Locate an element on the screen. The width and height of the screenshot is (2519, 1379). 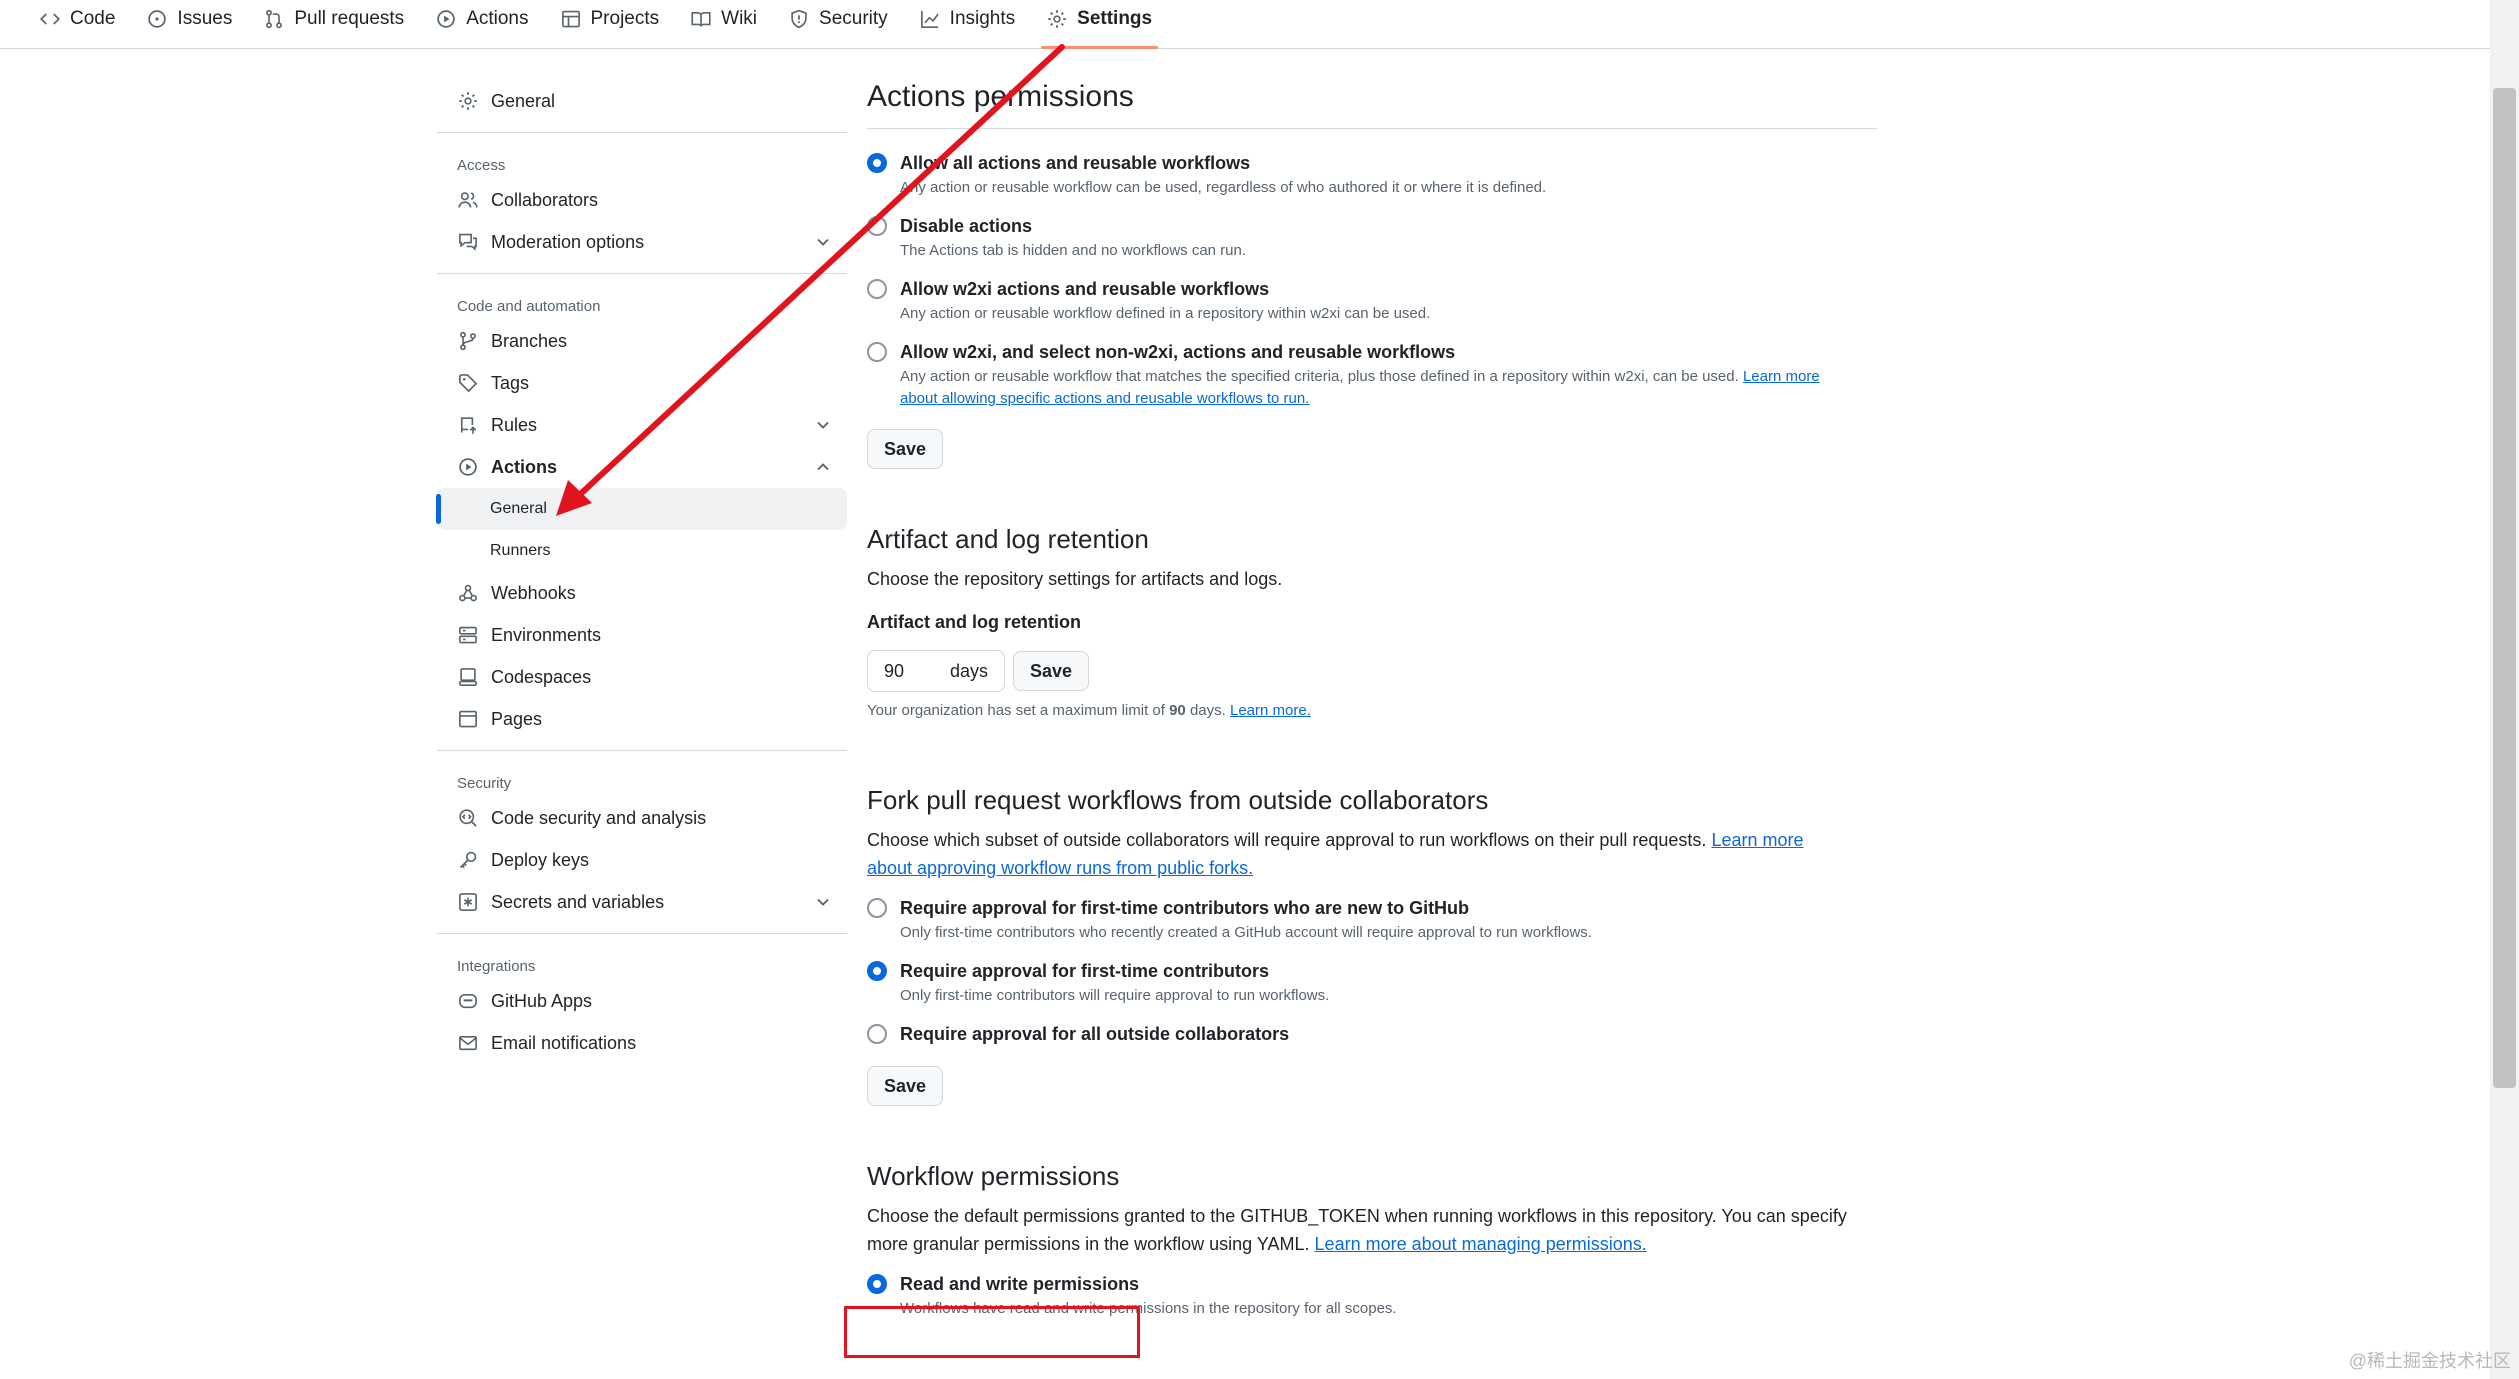
sidebar-item-label: Collaborators is located at coordinates (545, 199).